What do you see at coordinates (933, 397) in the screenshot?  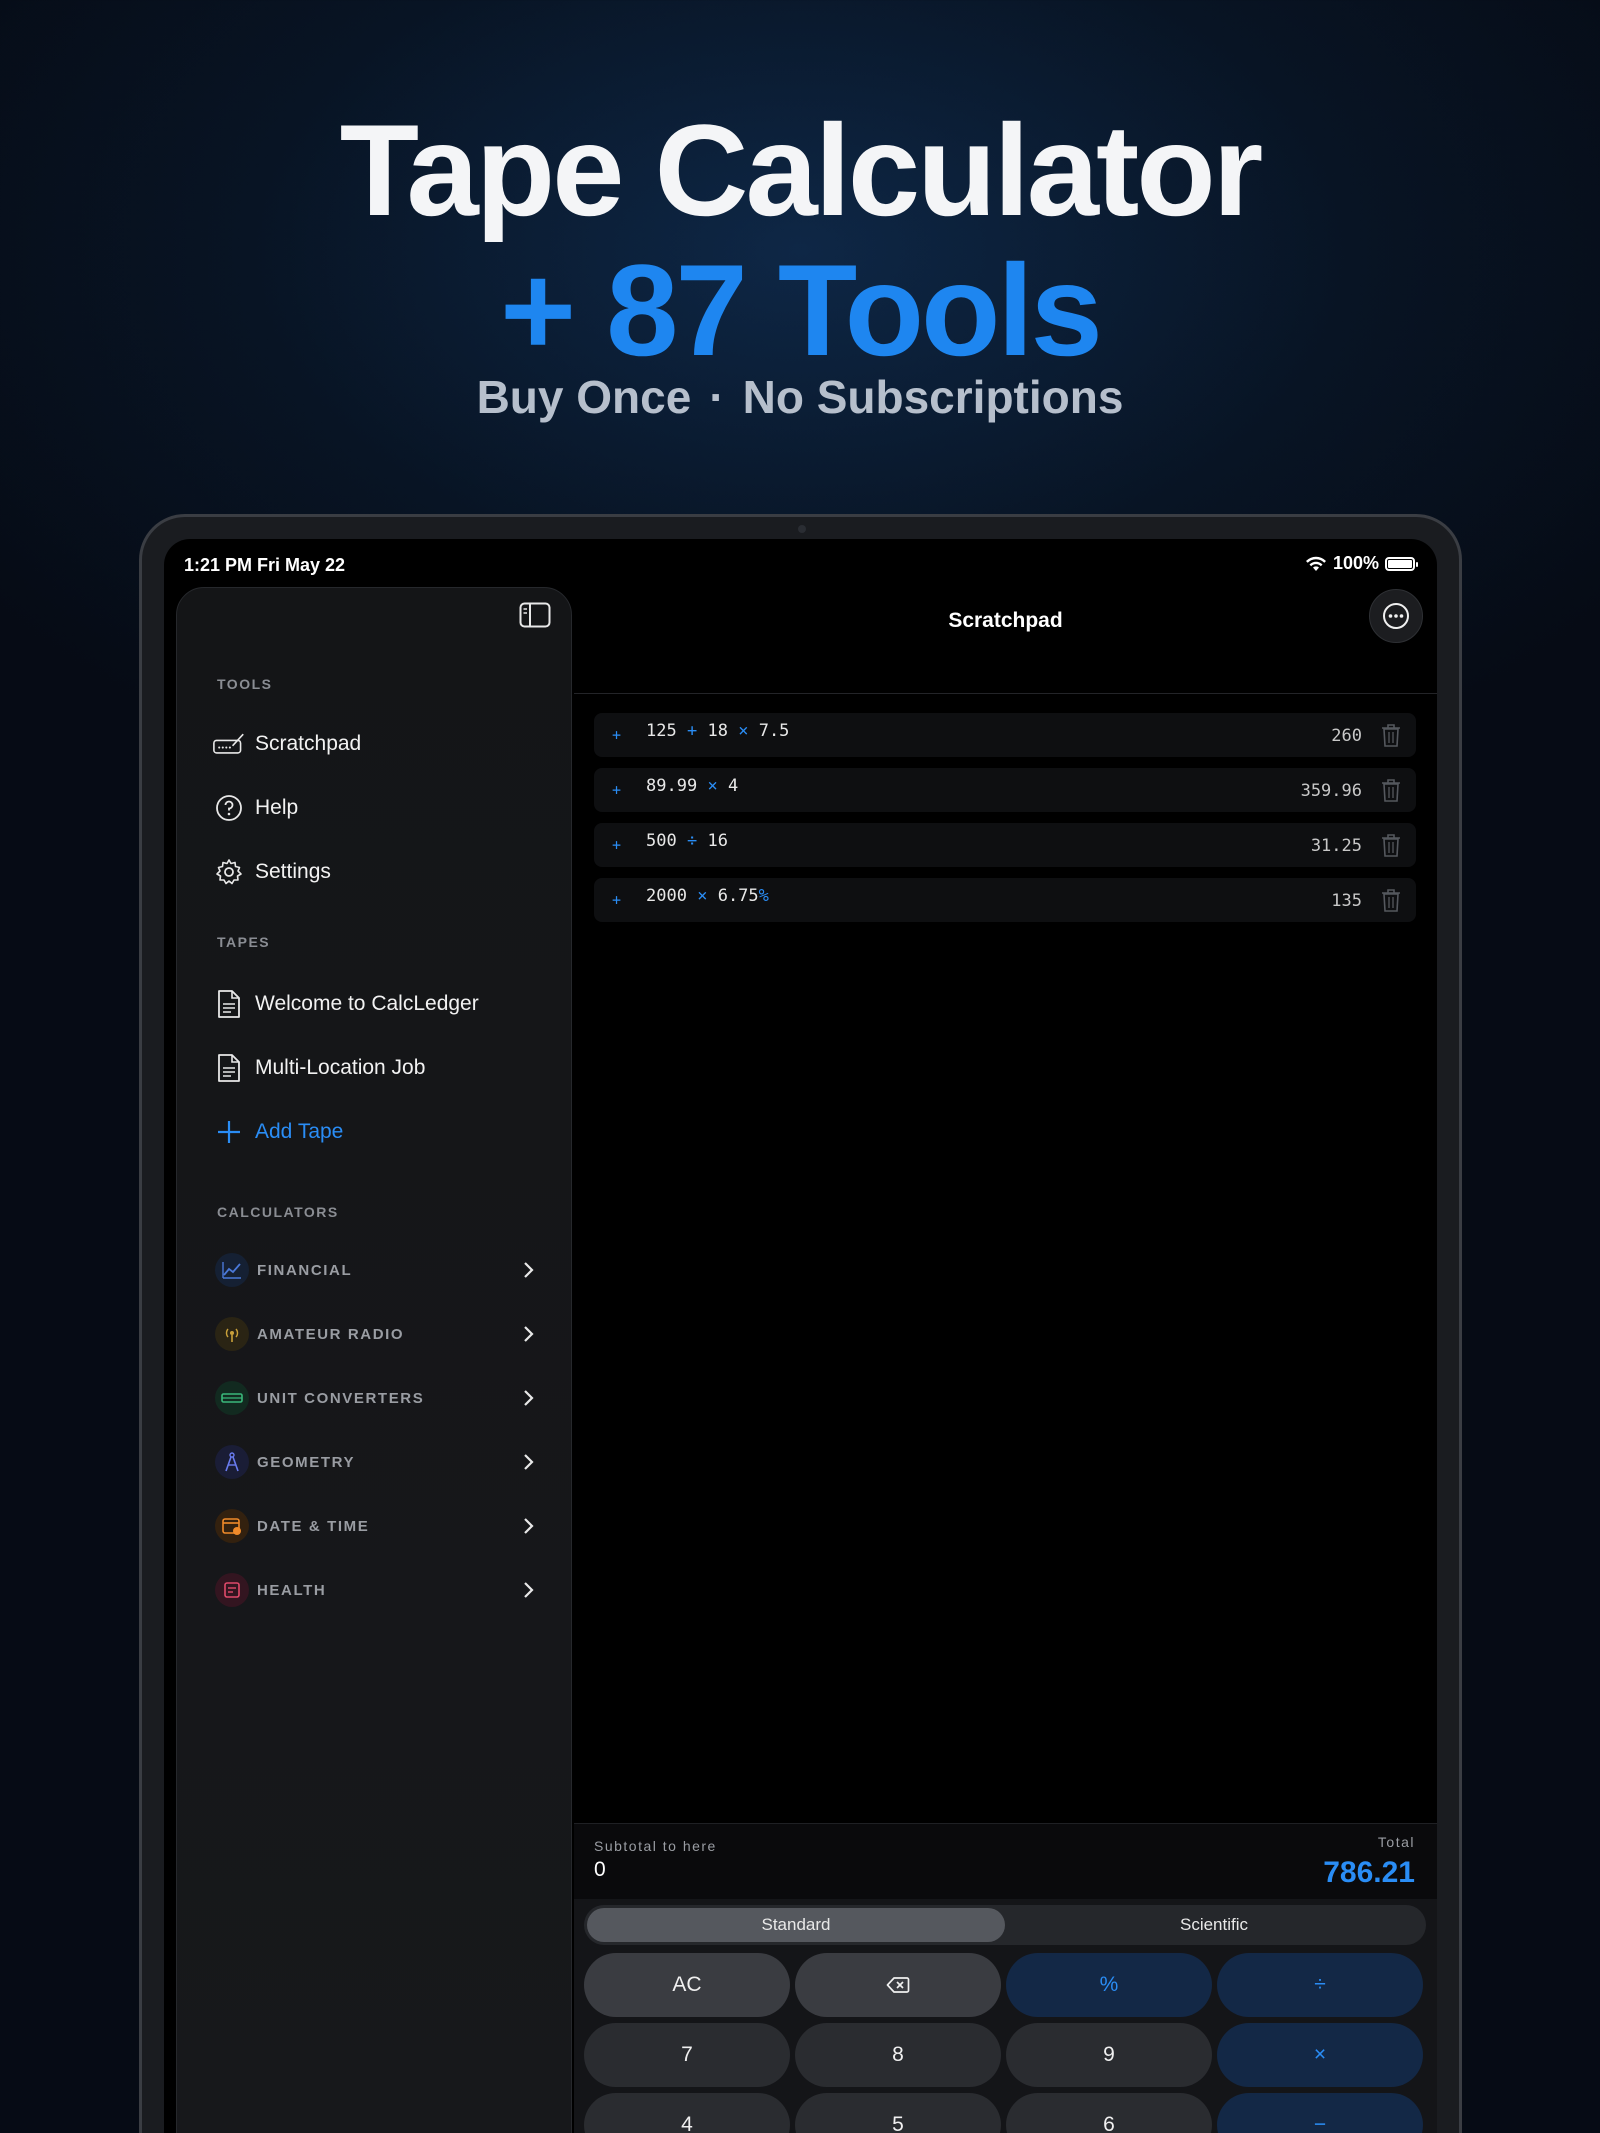 I see `tagline-right: No Subscriptions` at bounding box center [933, 397].